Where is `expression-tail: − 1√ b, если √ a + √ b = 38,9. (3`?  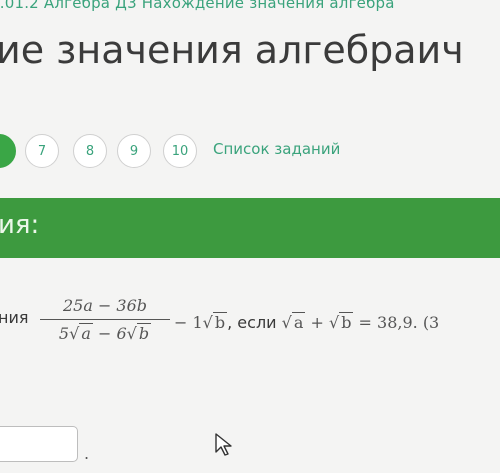
expression-tail: − 1√ b, если √ a + √ b = 38,9. (3 is located at coordinates (307, 322).